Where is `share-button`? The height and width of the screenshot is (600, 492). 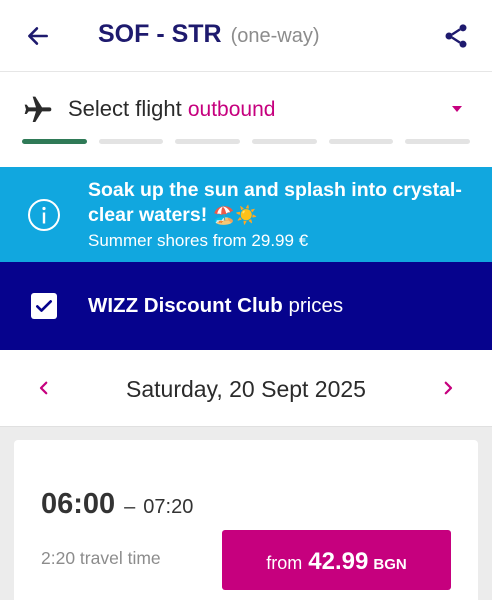 share-button is located at coordinates (456, 36).